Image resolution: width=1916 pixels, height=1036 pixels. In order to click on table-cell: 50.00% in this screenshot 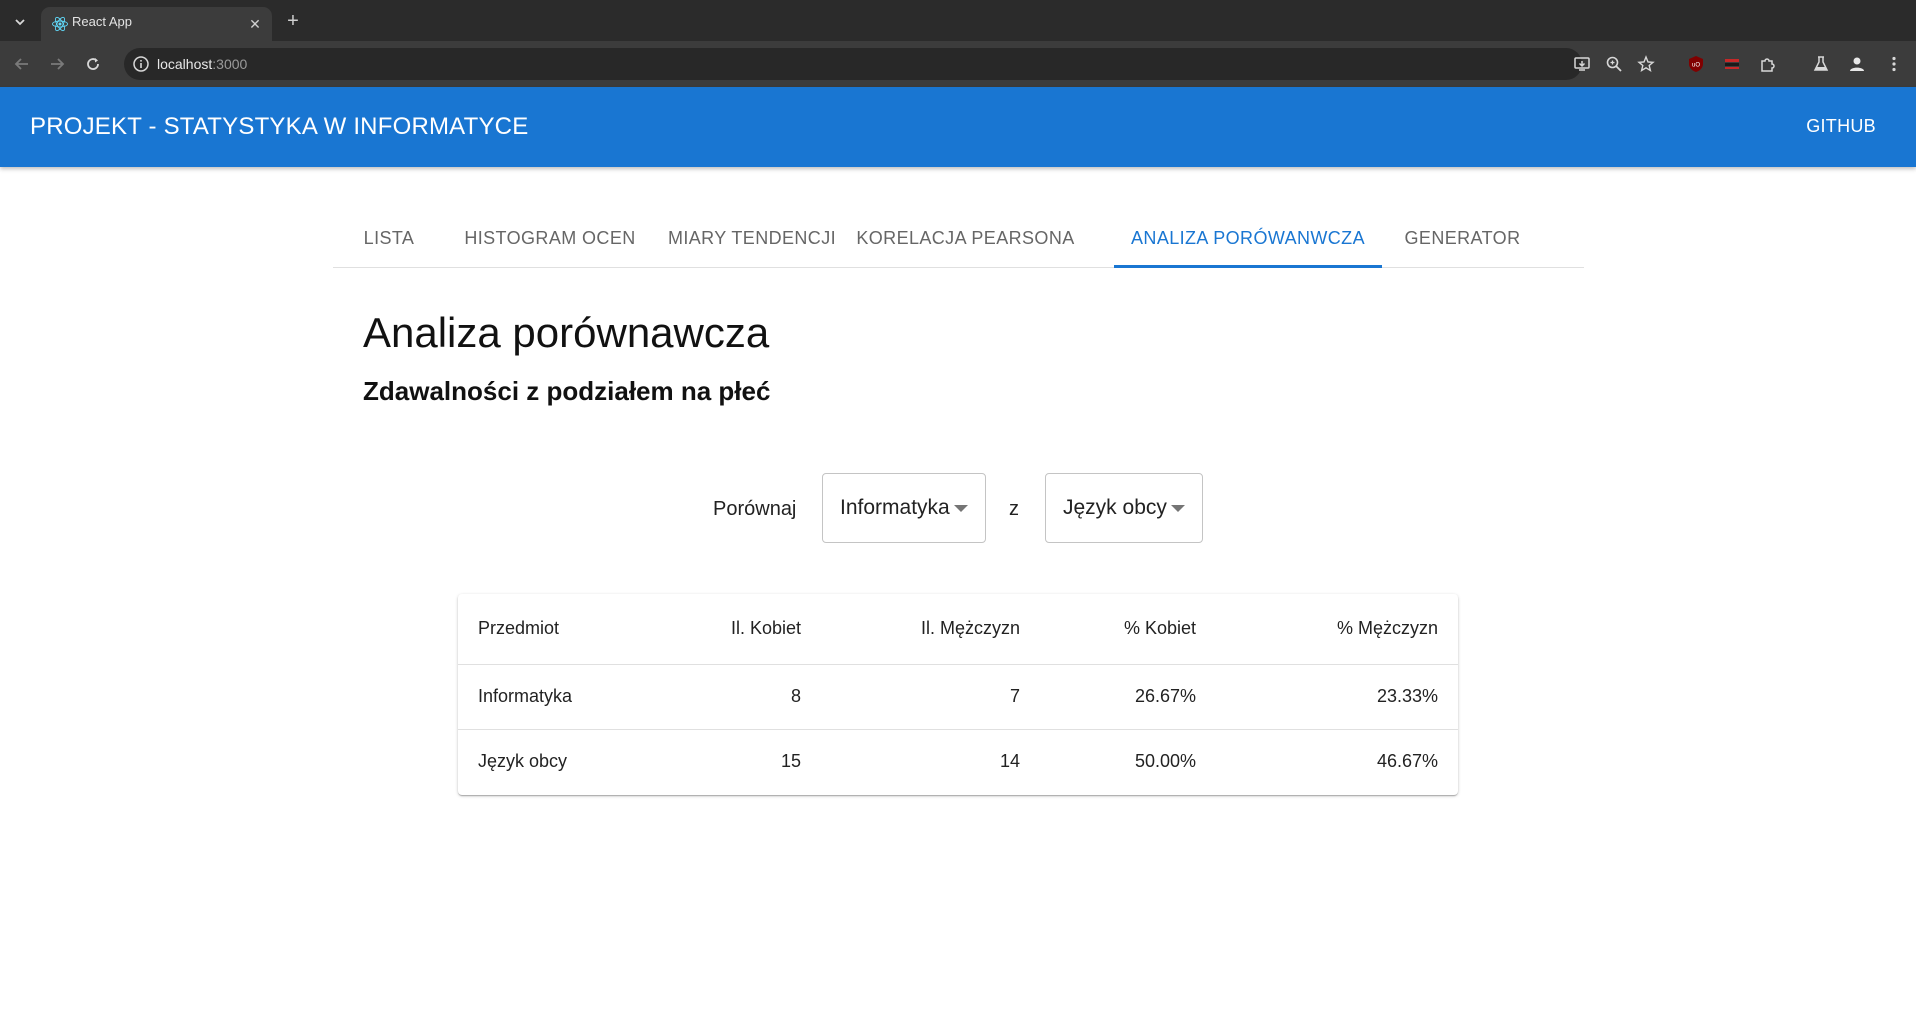, I will do `click(1128, 761)`.